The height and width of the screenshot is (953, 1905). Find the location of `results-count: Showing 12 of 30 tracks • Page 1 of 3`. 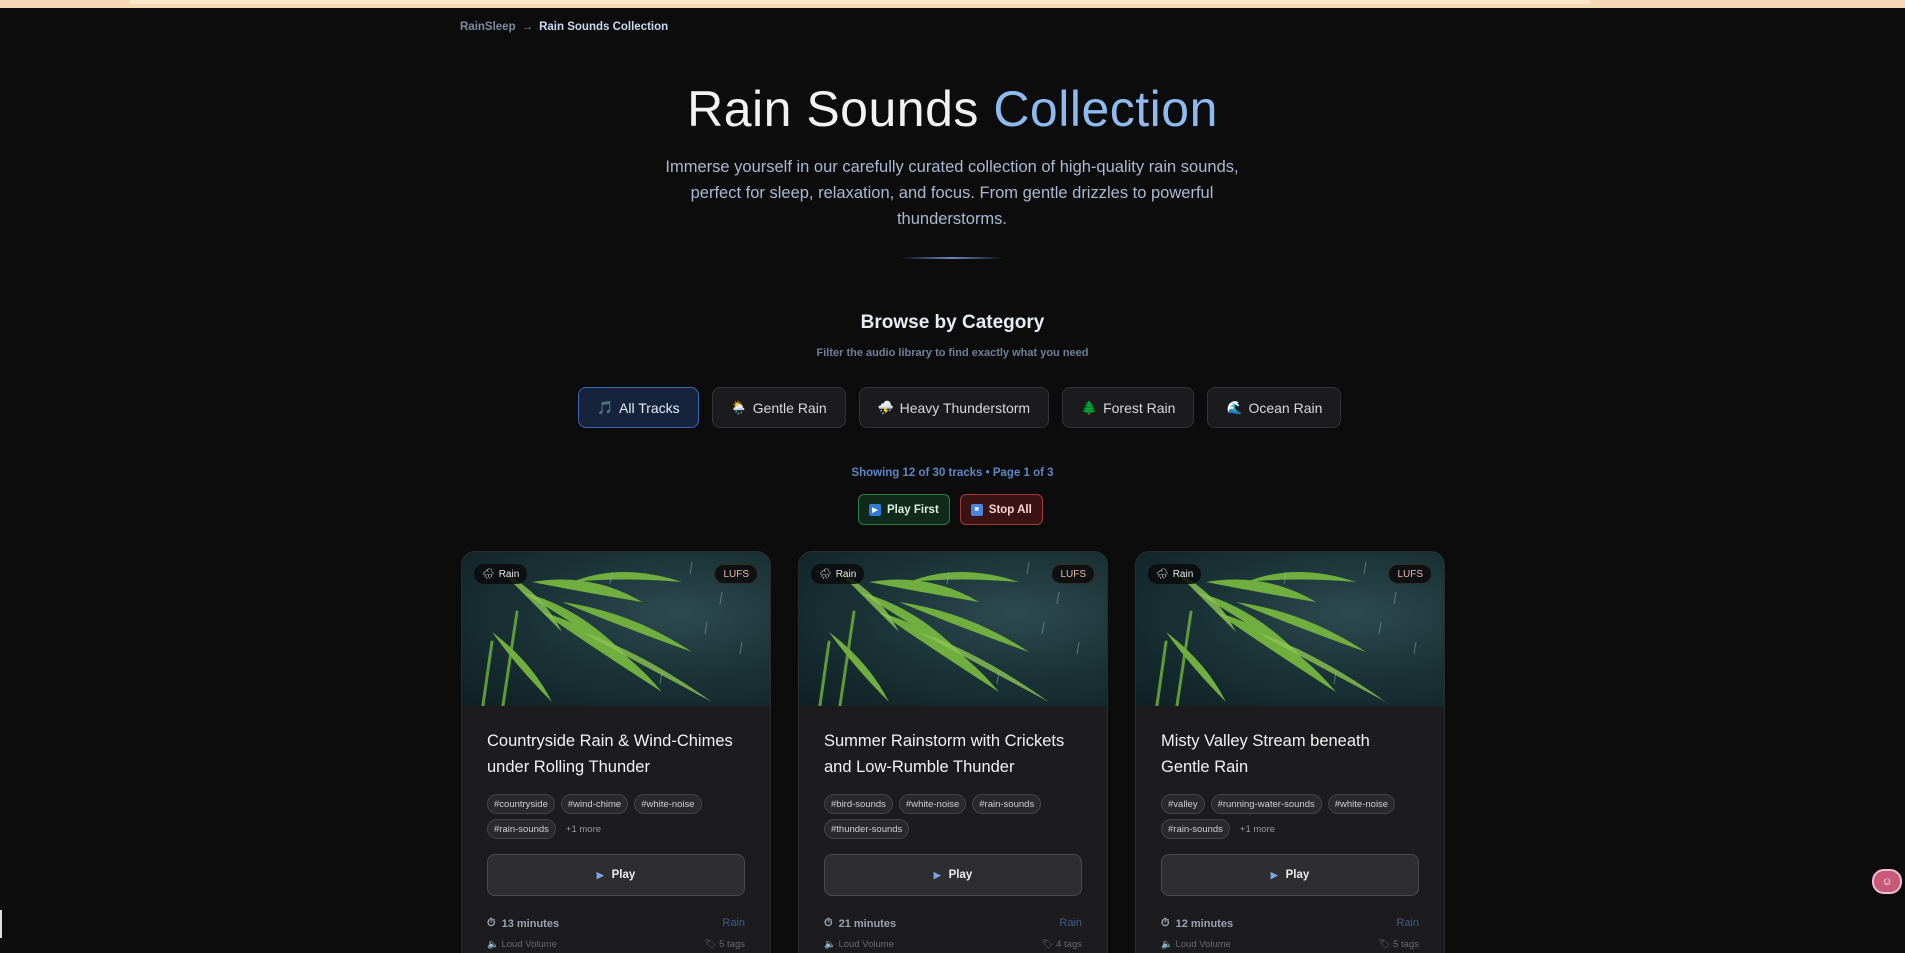

results-count: Showing 12 of 30 tracks • Page 1 of 3 is located at coordinates (952, 473).